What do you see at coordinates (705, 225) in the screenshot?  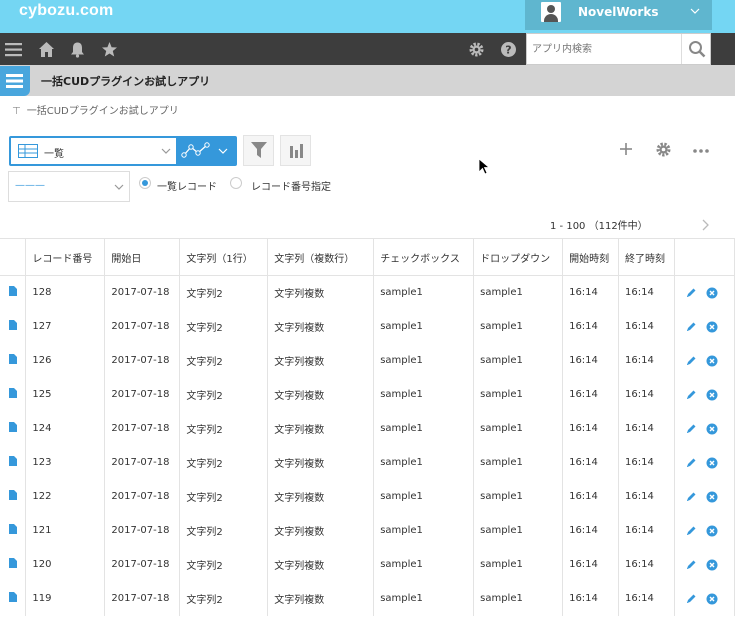 I see `chevron-right-icon` at bounding box center [705, 225].